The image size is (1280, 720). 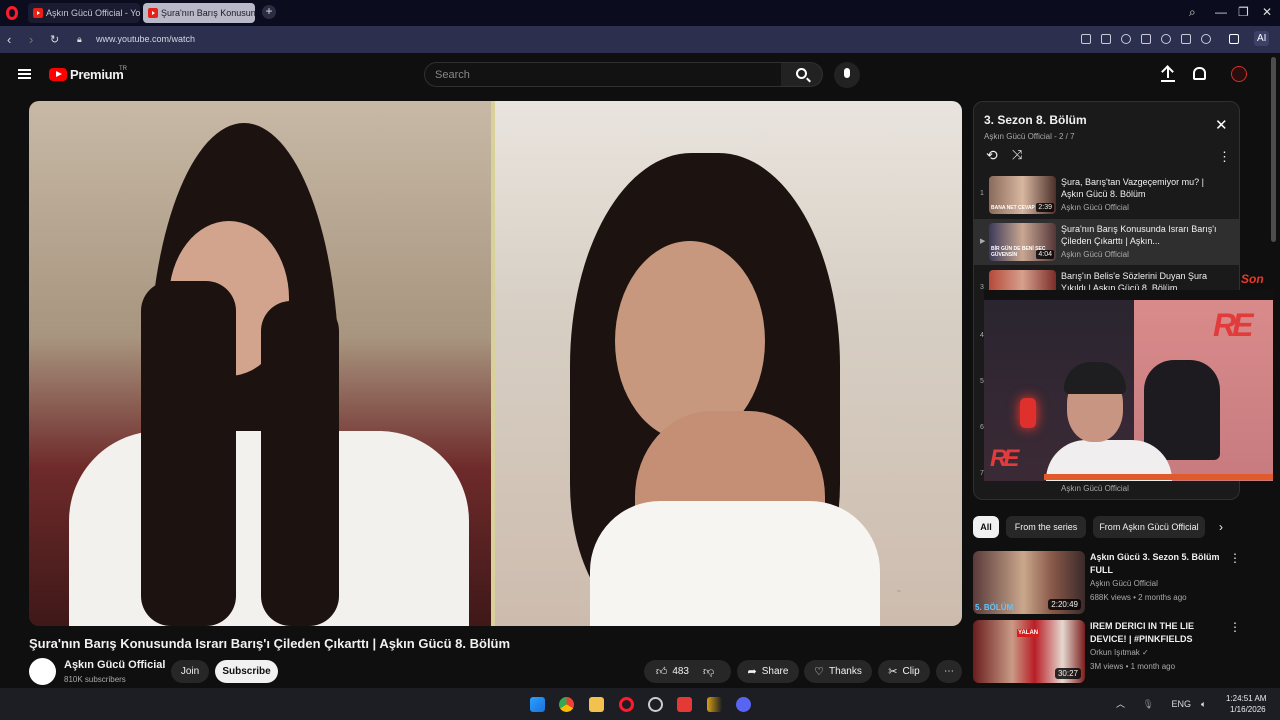 I want to click on chevron-up-icon: ︿, so click(x=1120, y=704).